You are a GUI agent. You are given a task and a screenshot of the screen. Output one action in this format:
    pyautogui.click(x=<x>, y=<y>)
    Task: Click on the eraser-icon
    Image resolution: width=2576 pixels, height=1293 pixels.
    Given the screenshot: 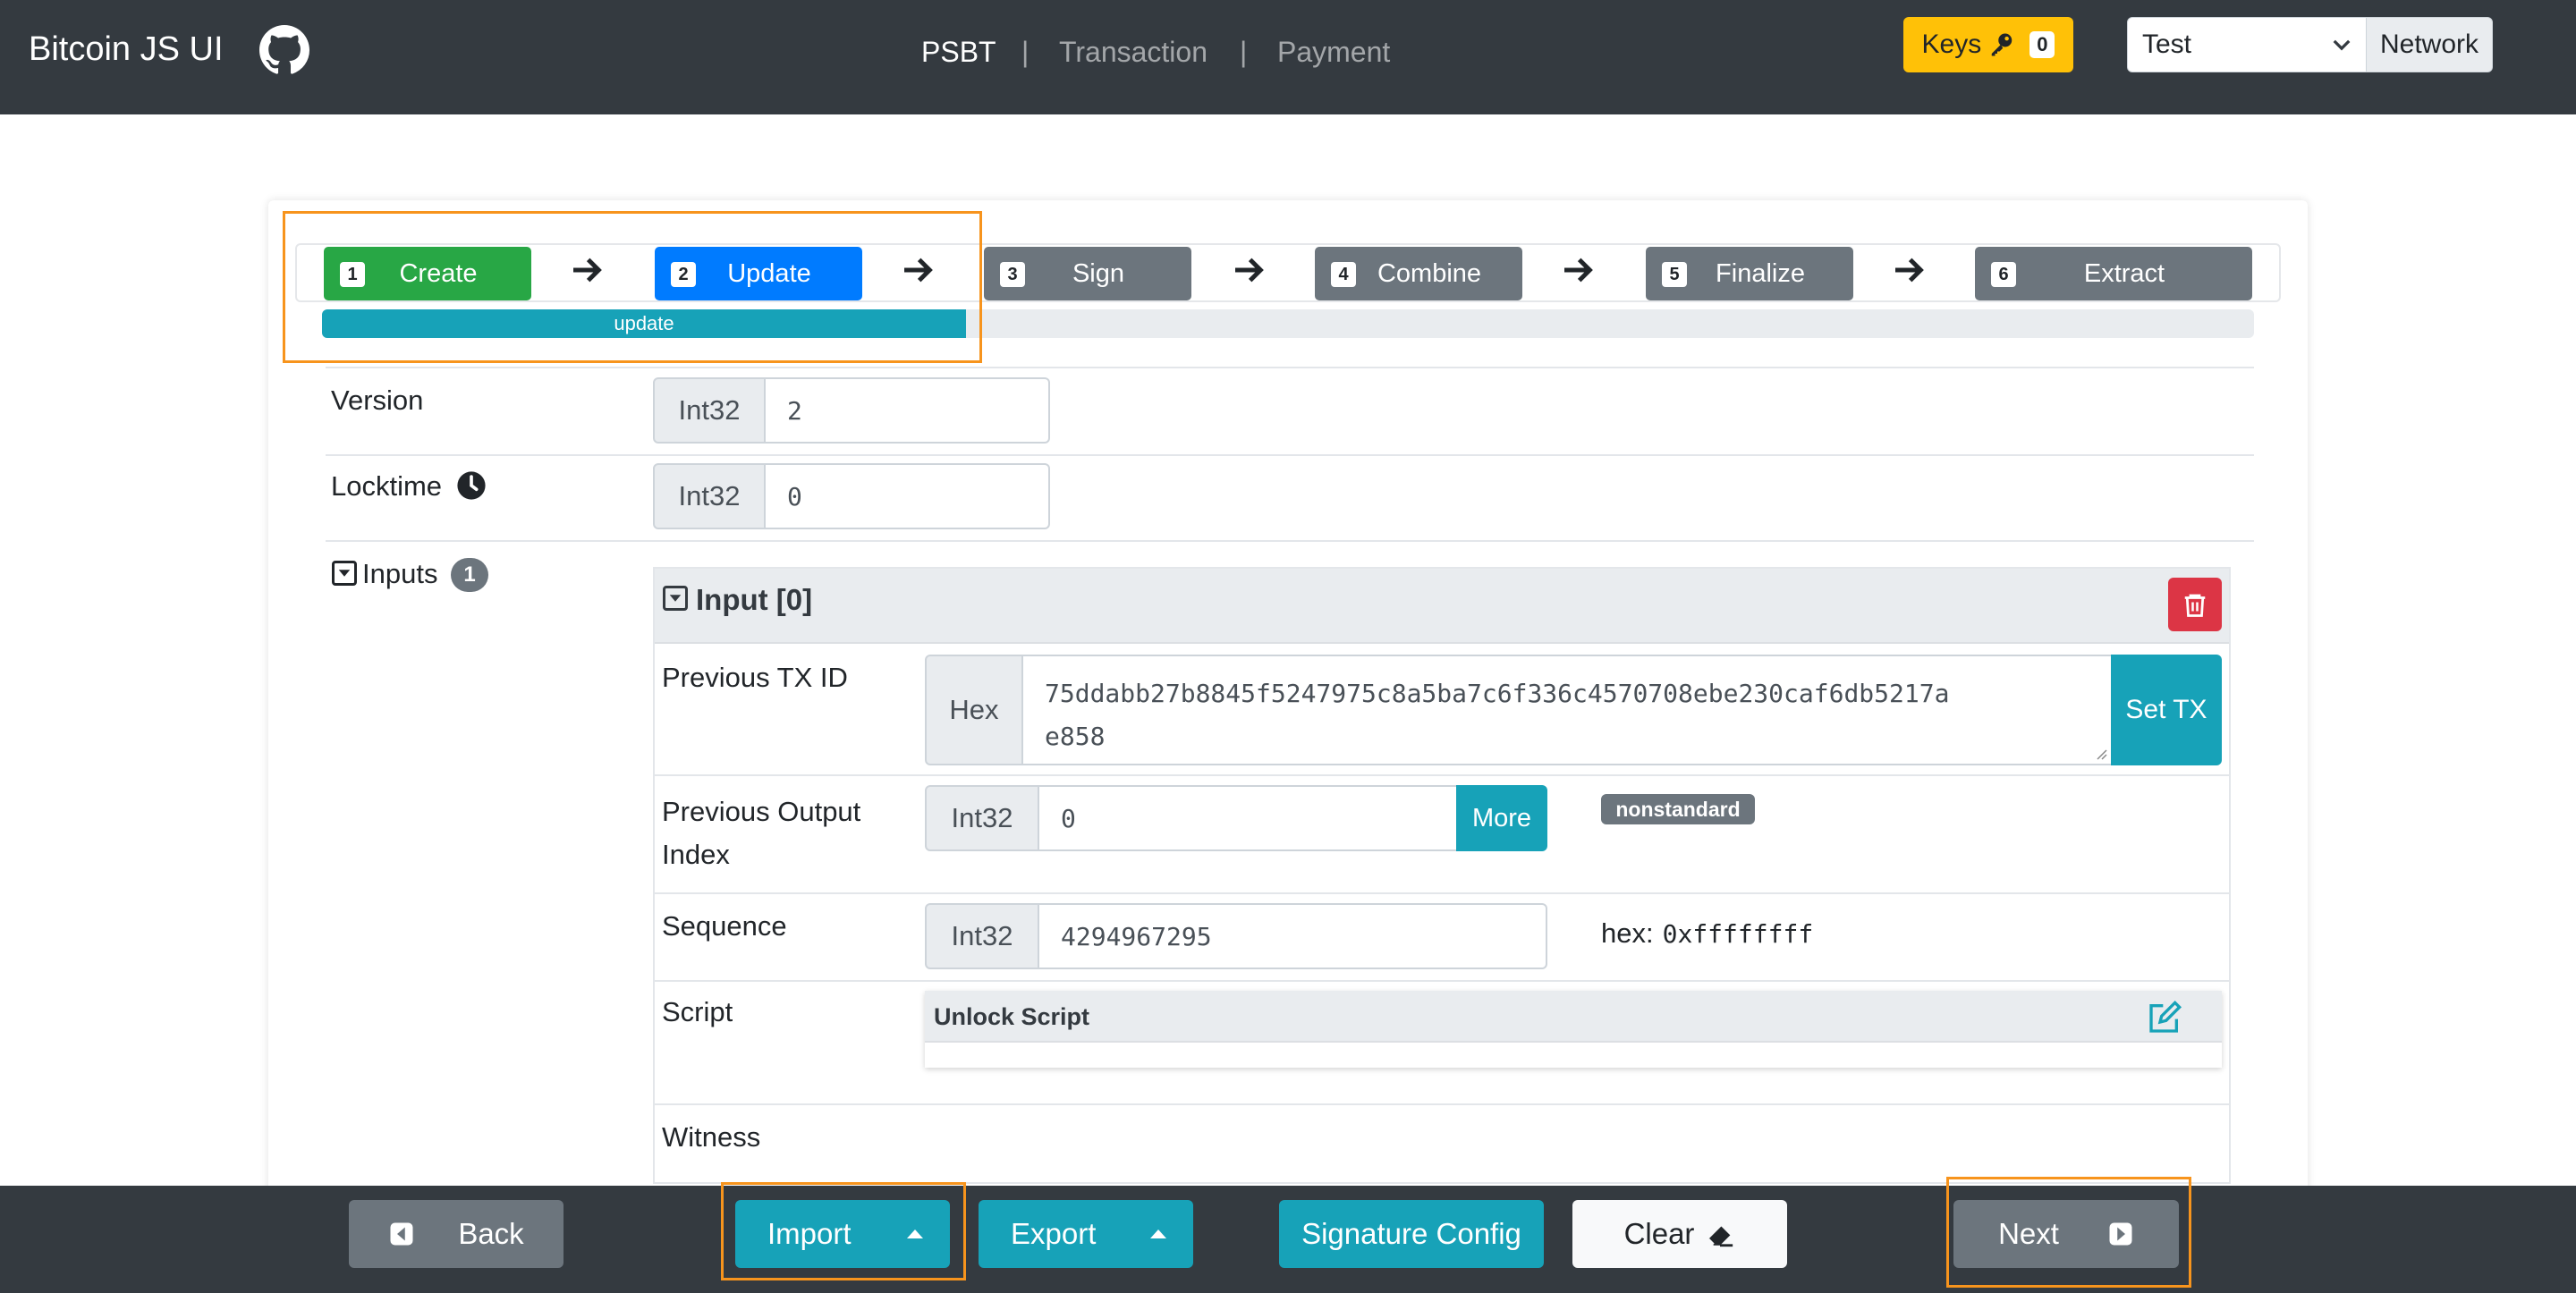 What is the action you would take?
    pyautogui.click(x=1720, y=1236)
    